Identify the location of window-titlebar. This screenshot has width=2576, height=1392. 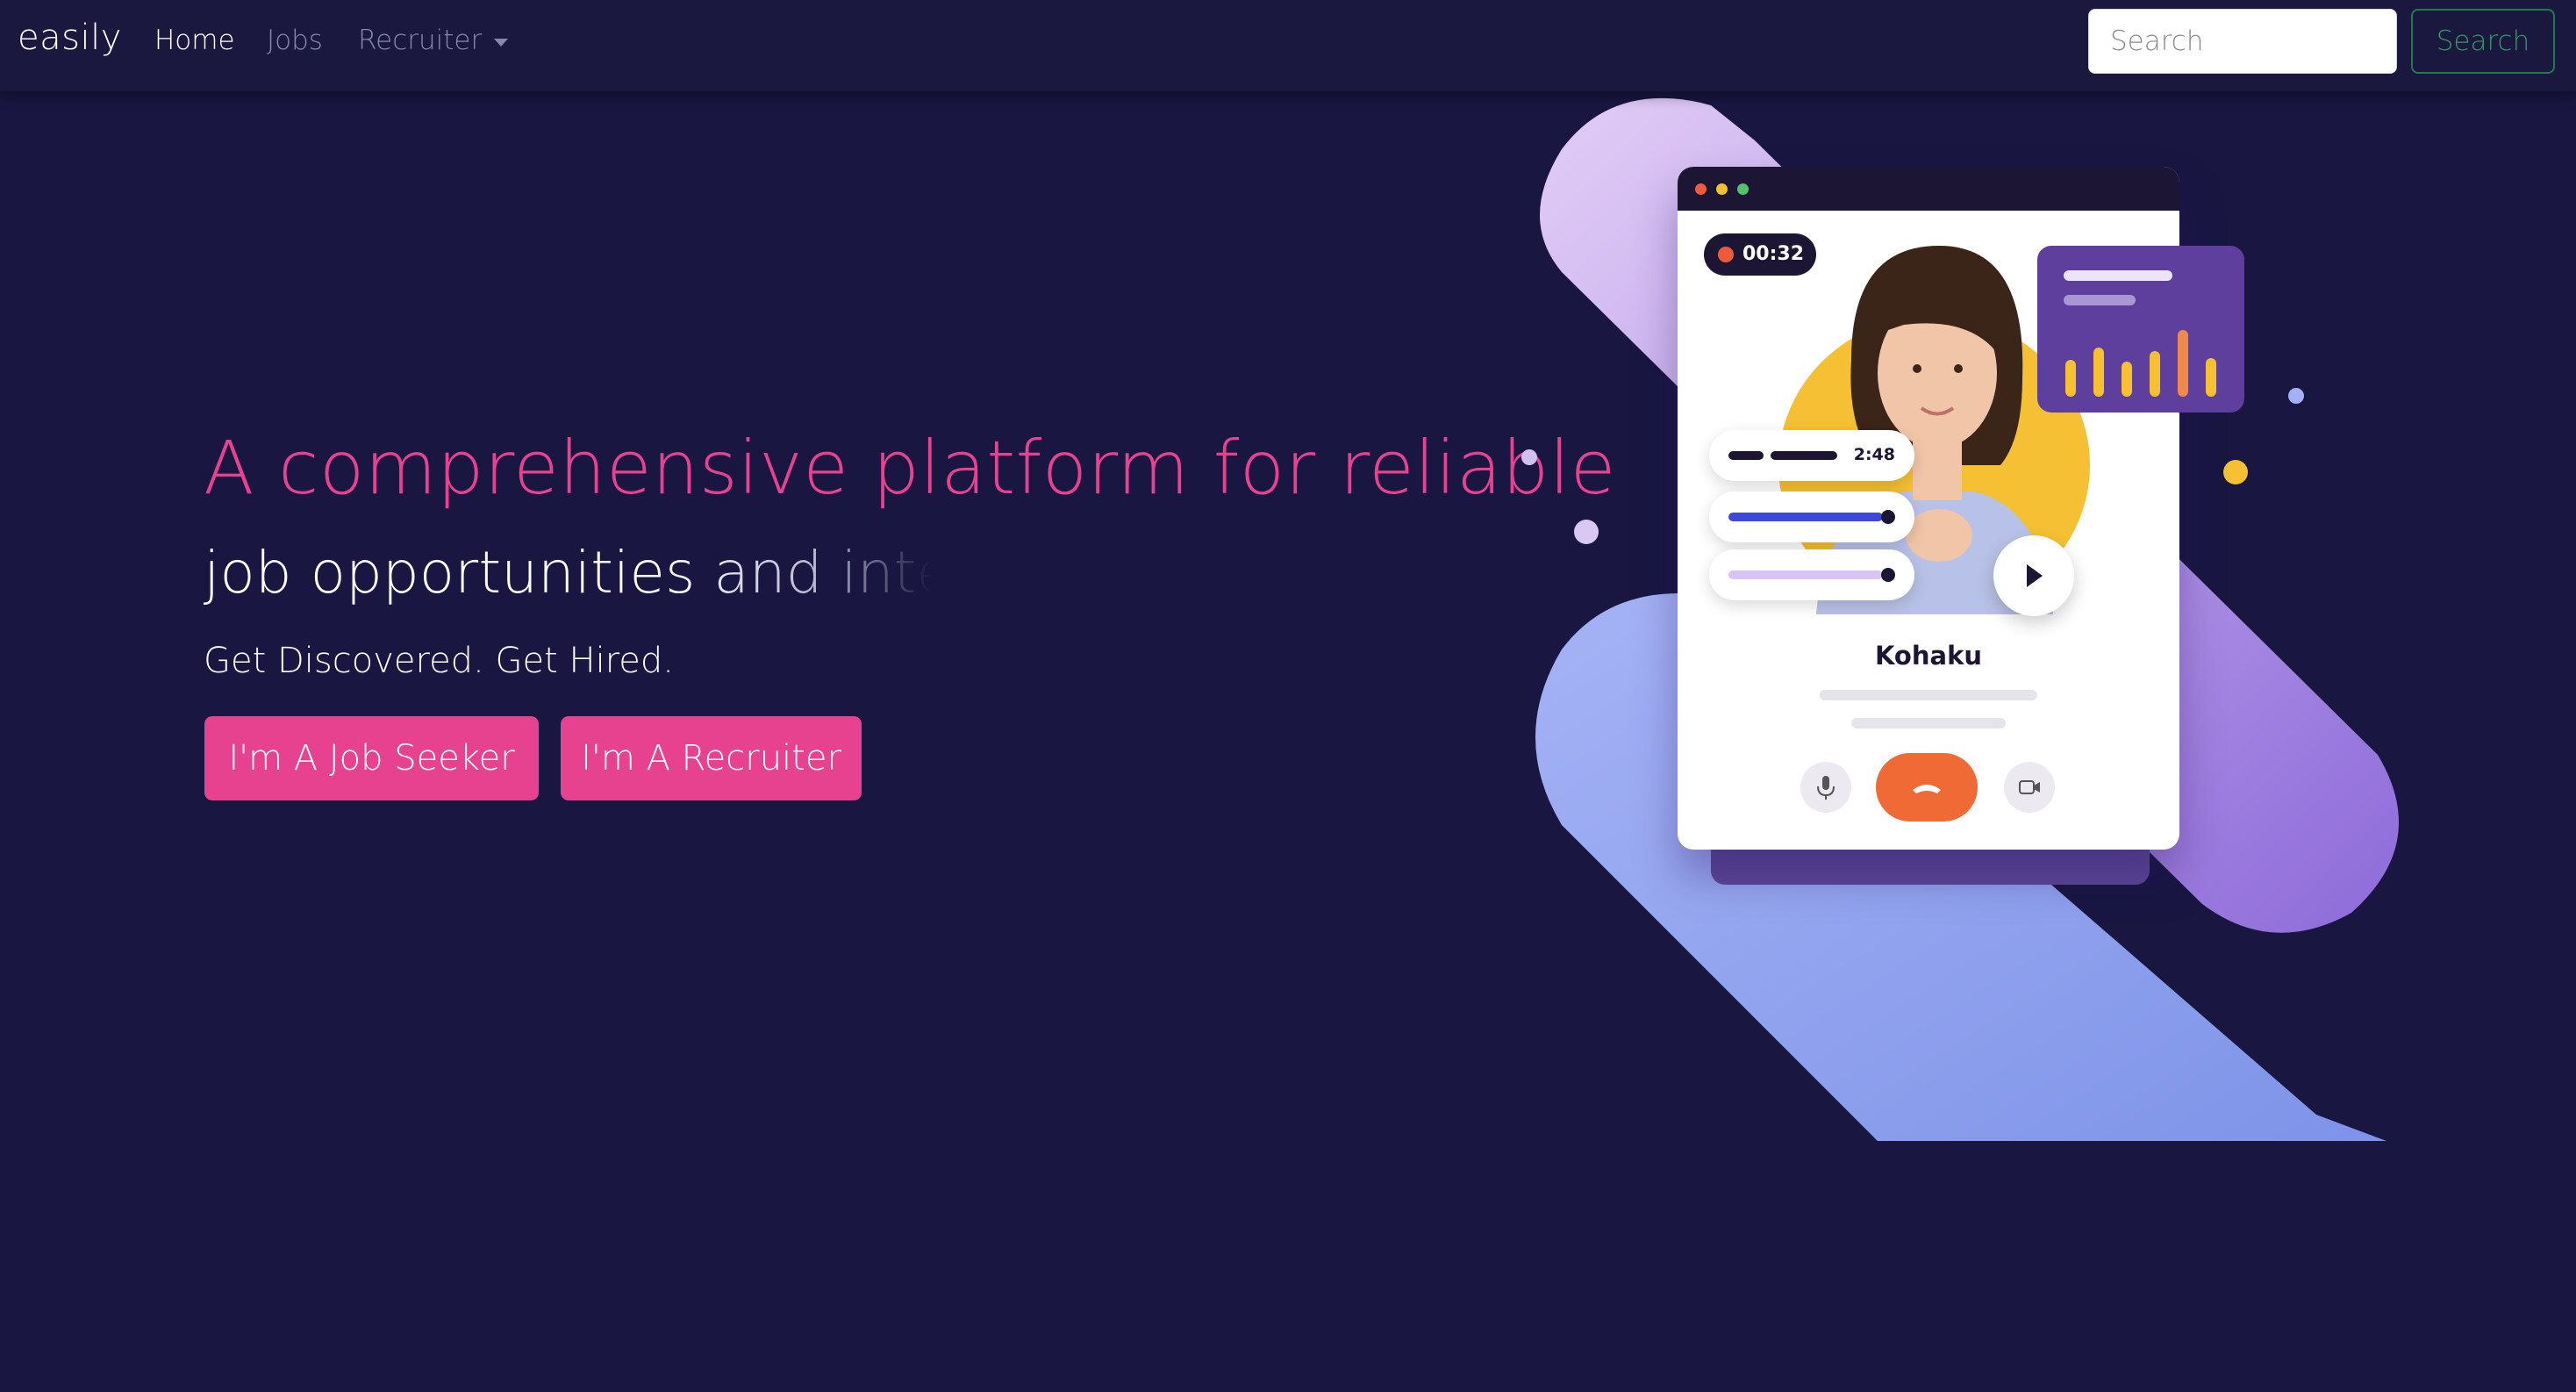
(1928, 189).